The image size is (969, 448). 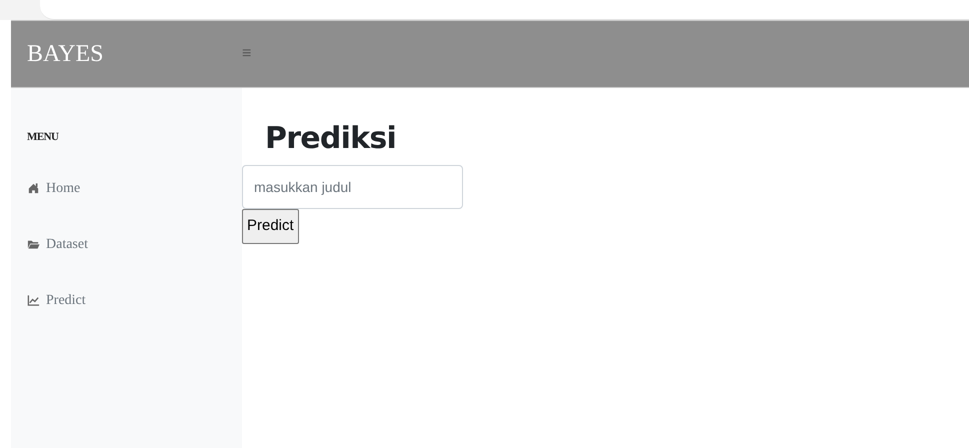 I want to click on page-title: Prediksi, so click(x=330, y=139).